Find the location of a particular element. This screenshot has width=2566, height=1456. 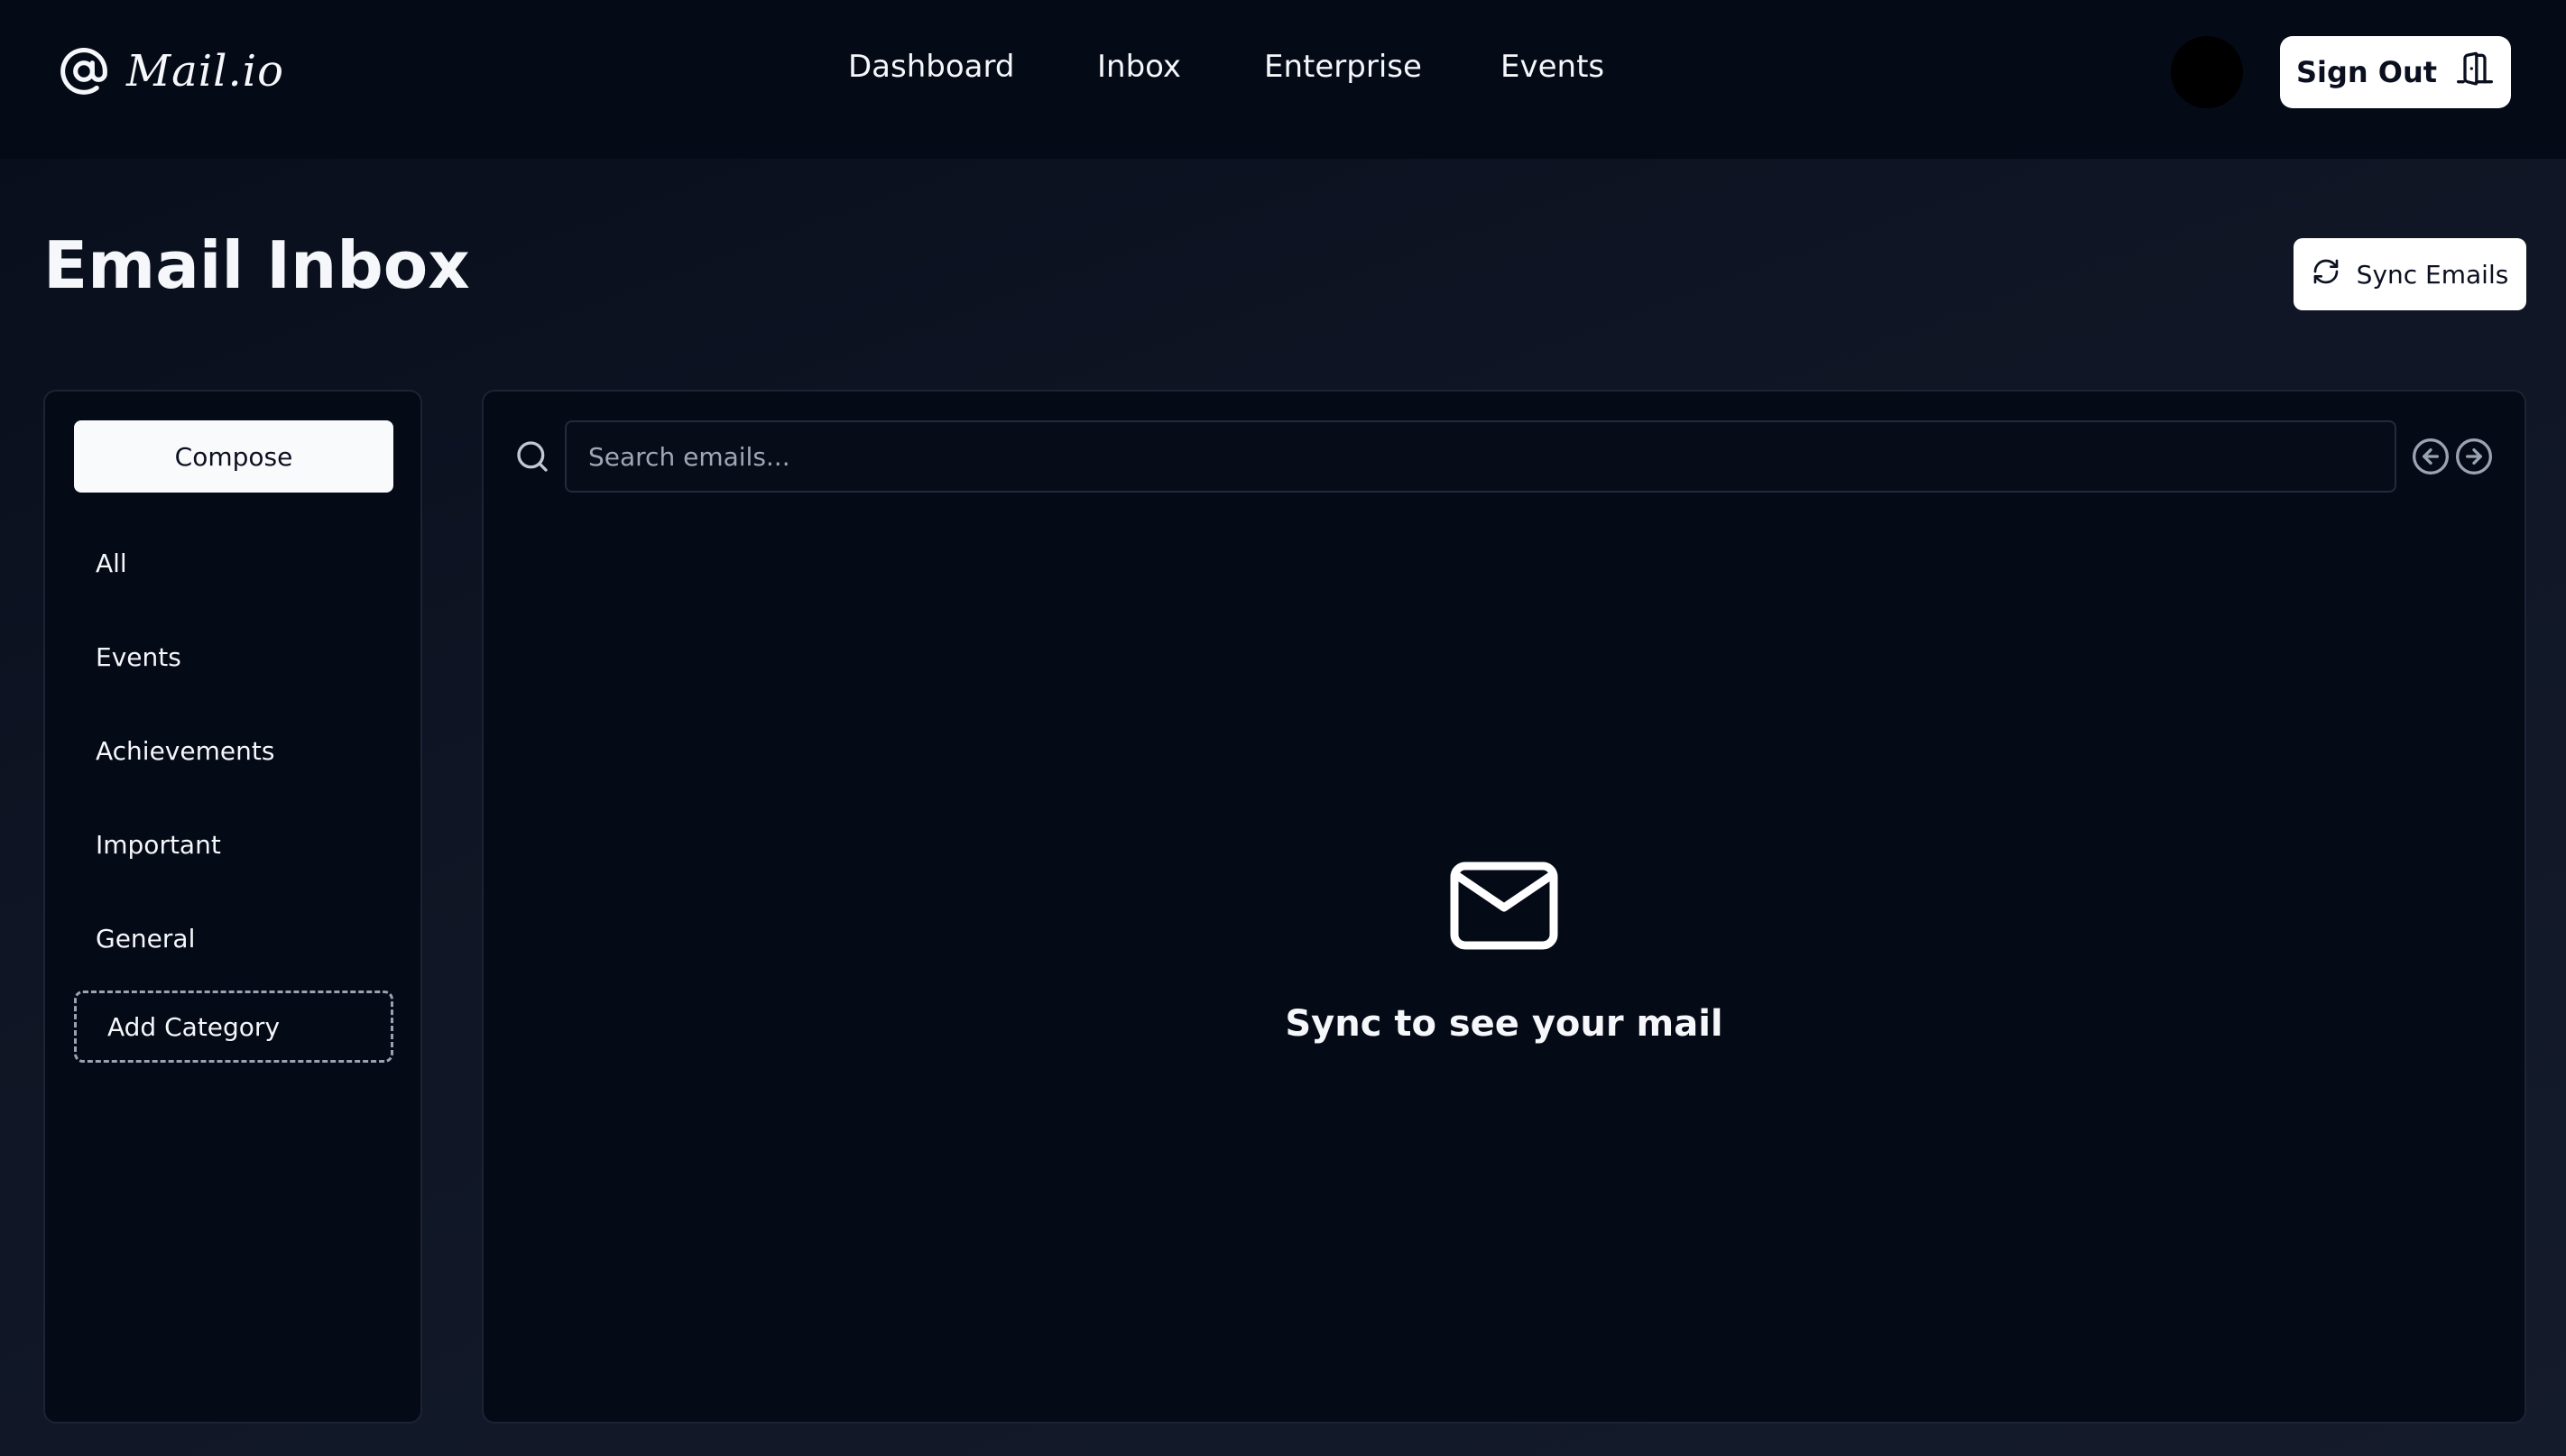

search-icon is located at coordinates (532, 456).